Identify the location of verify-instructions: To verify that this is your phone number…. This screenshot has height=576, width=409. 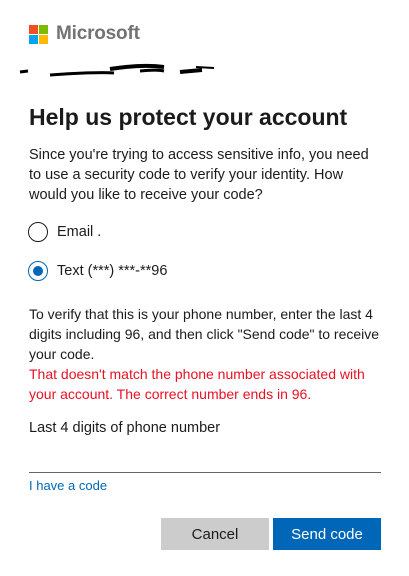
(204, 334).